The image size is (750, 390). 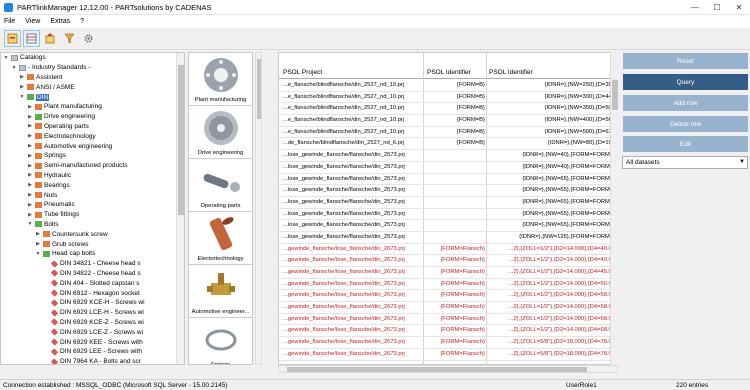 What do you see at coordinates (258, 208) in the screenshot?
I see `thumbnails-scrollbar` at bounding box center [258, 208].